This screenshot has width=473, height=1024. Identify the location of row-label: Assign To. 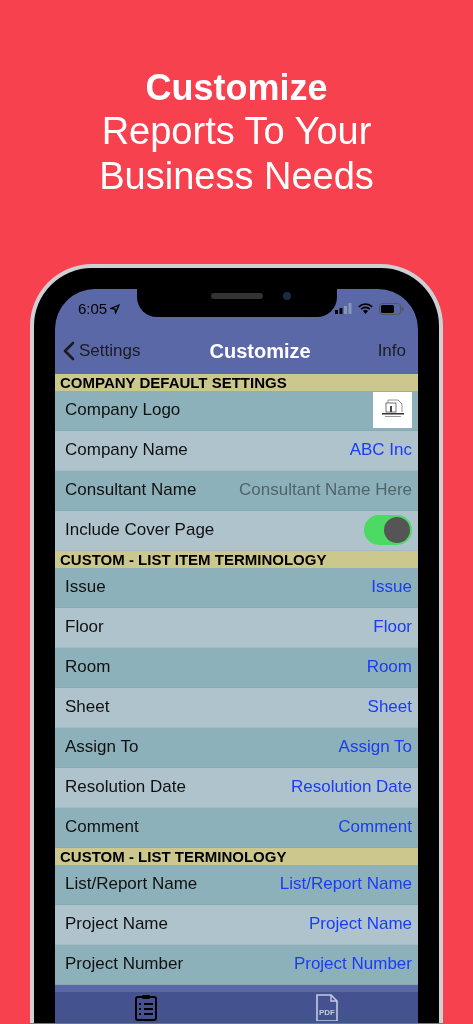
(102, 747).